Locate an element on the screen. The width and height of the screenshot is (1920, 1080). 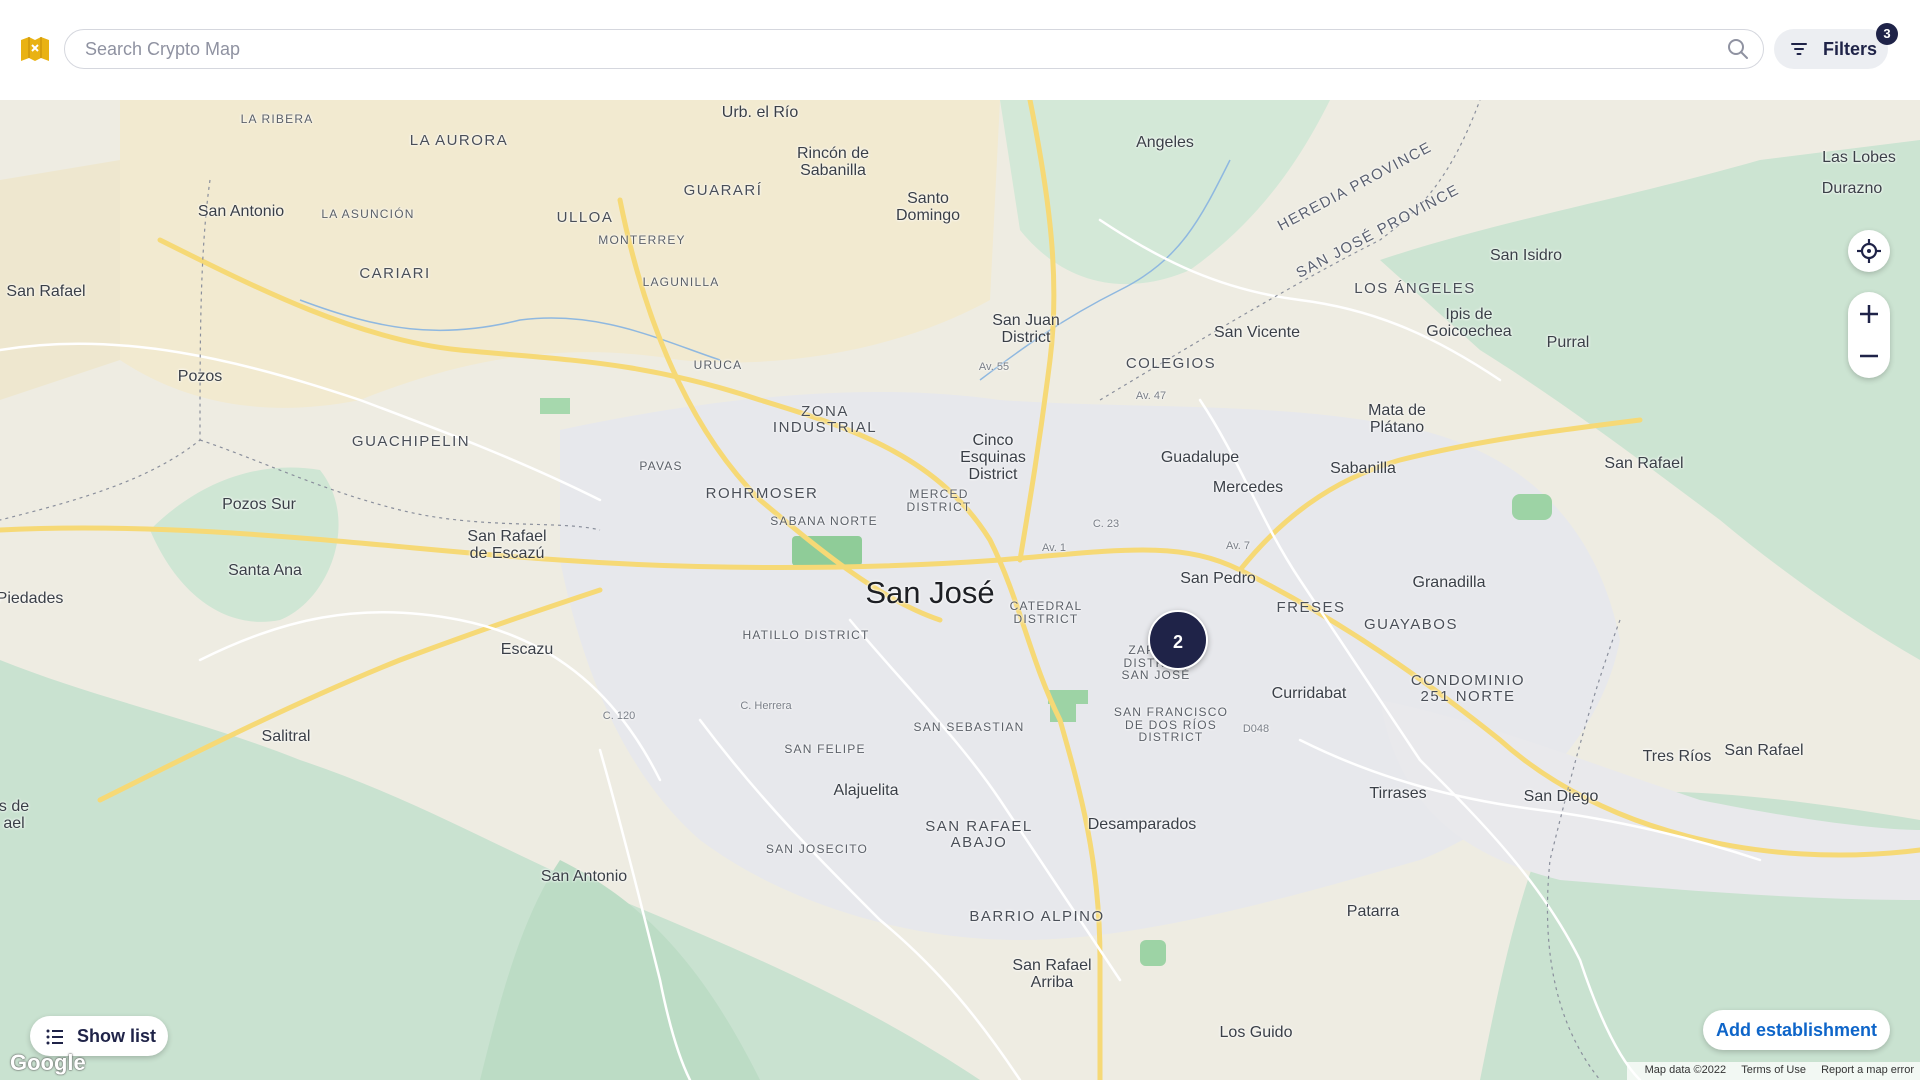
map-place-label: Pozos Sur is located at coordinates (259, 504).